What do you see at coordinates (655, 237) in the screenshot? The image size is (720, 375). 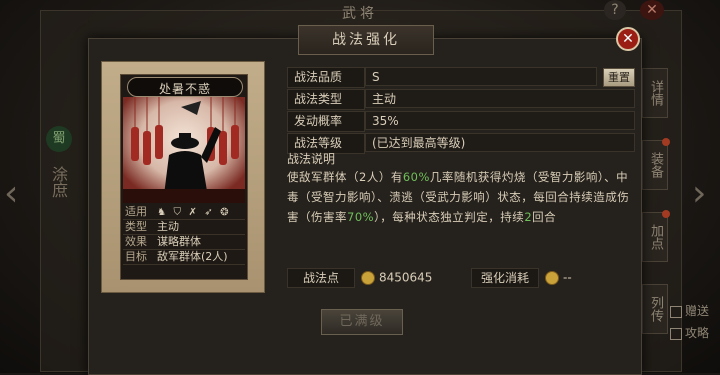 I see `tab-points: 加点` at bounding box center [655, 237].